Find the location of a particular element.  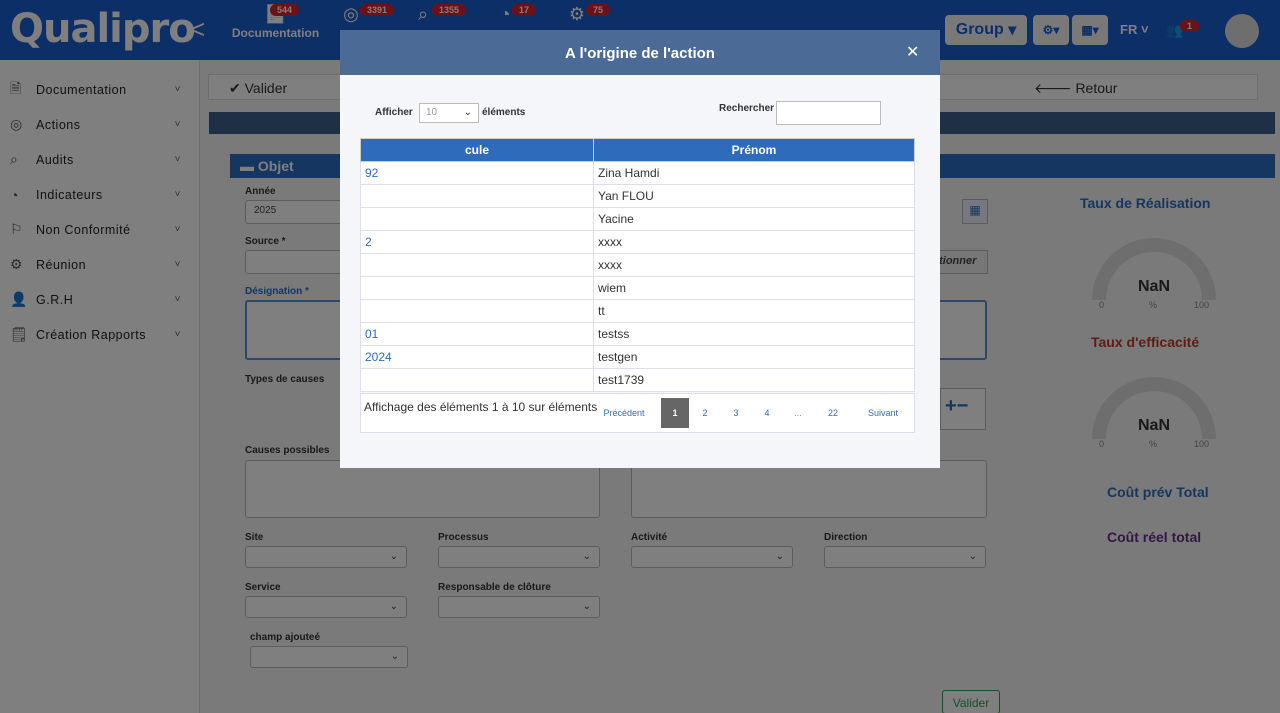

table-row: 2024 testgen is located at coordinates (637, 357).